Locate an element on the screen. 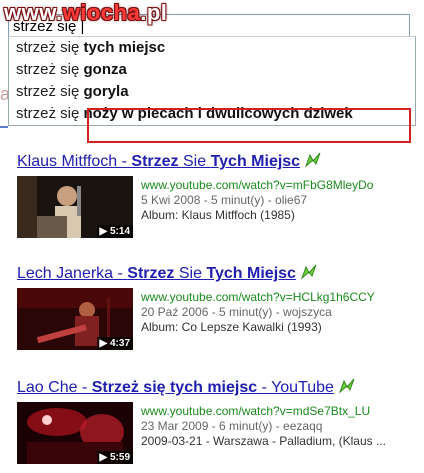 The image size is (424, 473). suggestion-item: strzeż się gonza is located at coordinates (212, 70).